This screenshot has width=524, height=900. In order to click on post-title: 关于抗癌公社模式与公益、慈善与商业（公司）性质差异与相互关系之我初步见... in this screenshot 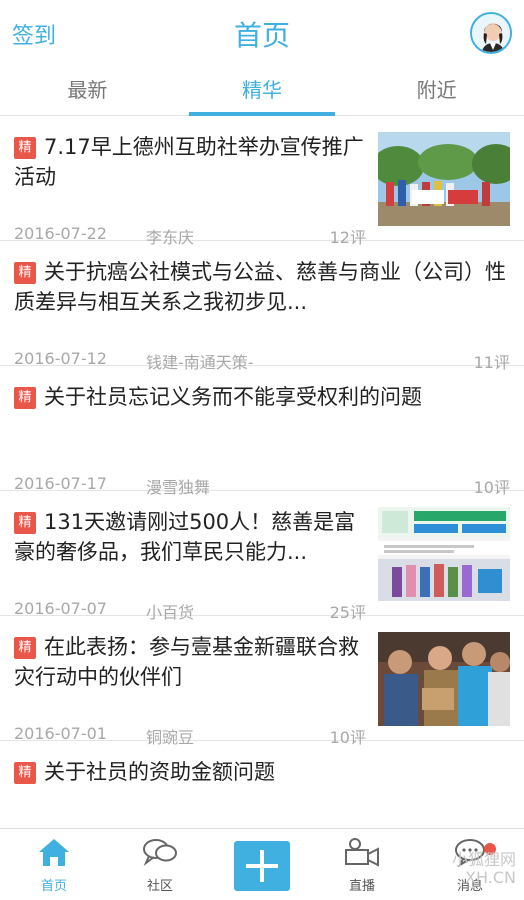, I will do `click(260, 287)`.